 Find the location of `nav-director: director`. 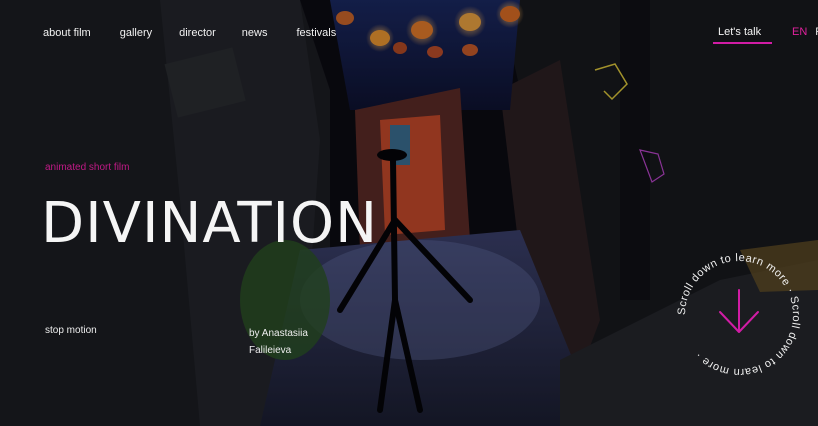

nav-director: director is located at coordinates (197, 33).